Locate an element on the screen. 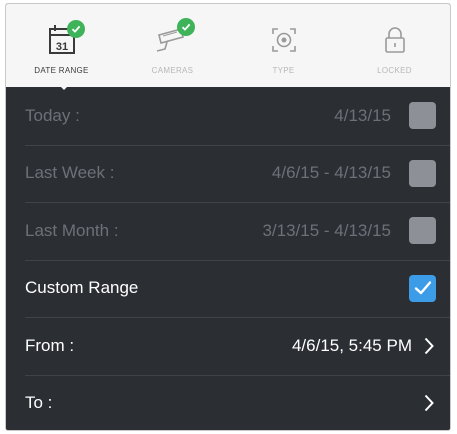 The height and width of the screenshot is (434, 457). tab-type: TYPE is located at coordinates (283, 45).